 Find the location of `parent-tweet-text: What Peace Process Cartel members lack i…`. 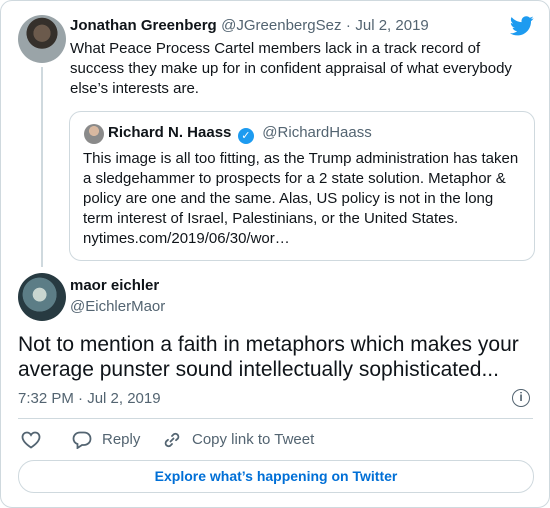

parent-tweet-text: What Peace Process Cartel members lack i… is located at coordinates (291, 68).